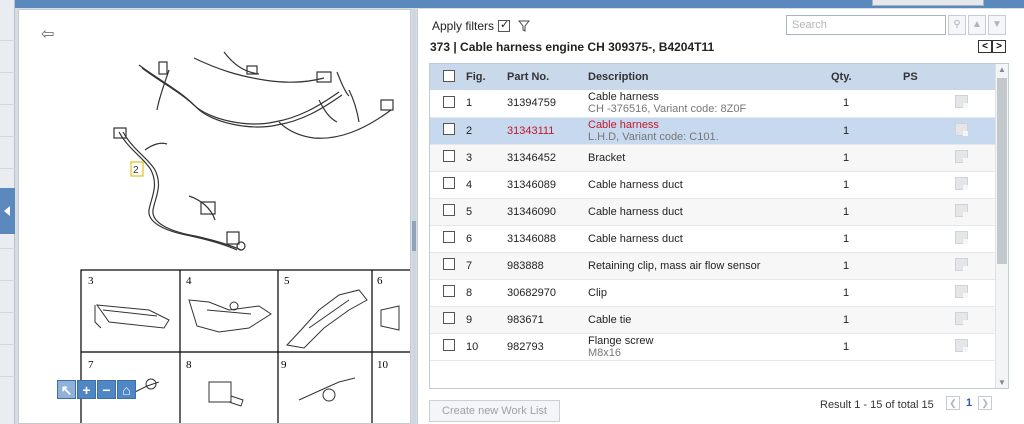  What do you see at coordinates (547, 130) in the screenshot?
I see `part-number: 31343111` at bounding box center [547, 130].